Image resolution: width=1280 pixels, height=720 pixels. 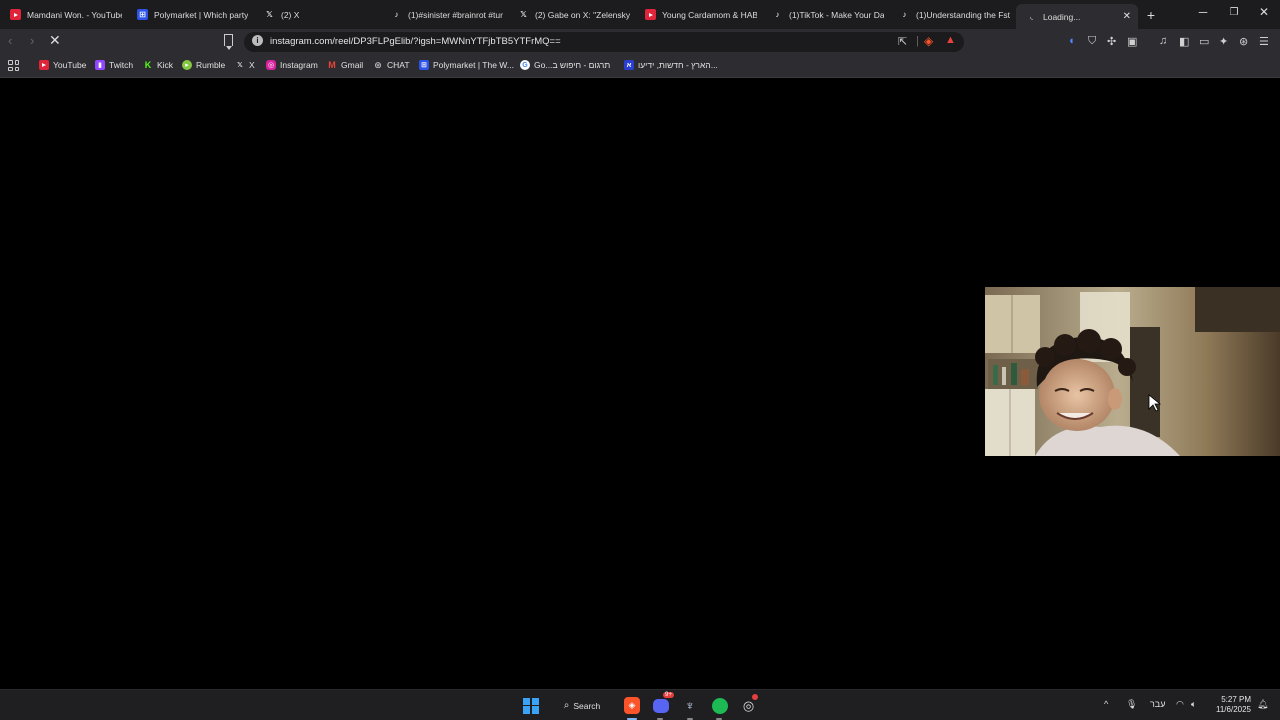 I want to click on taskbar-clock: 5:27 PM 11/6/2025, so click(x=1233, y=705).